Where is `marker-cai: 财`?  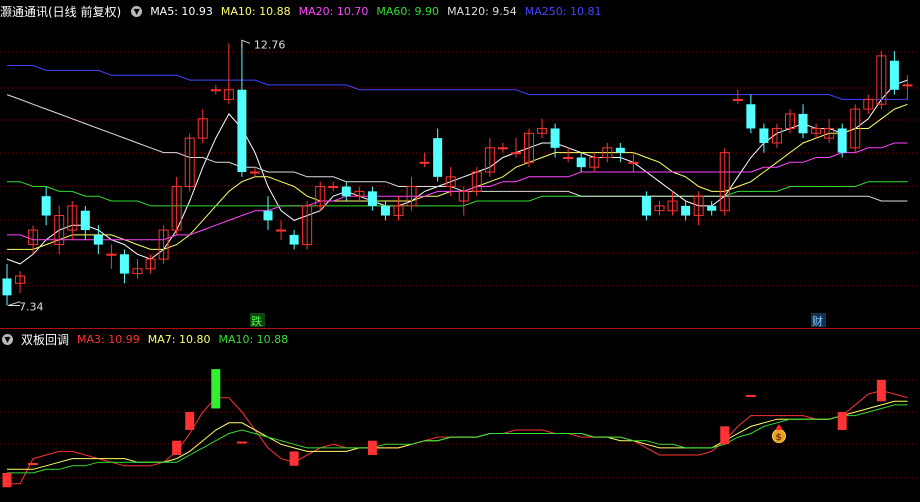
marker-cai: 财 is located at coordinates (817, 321).